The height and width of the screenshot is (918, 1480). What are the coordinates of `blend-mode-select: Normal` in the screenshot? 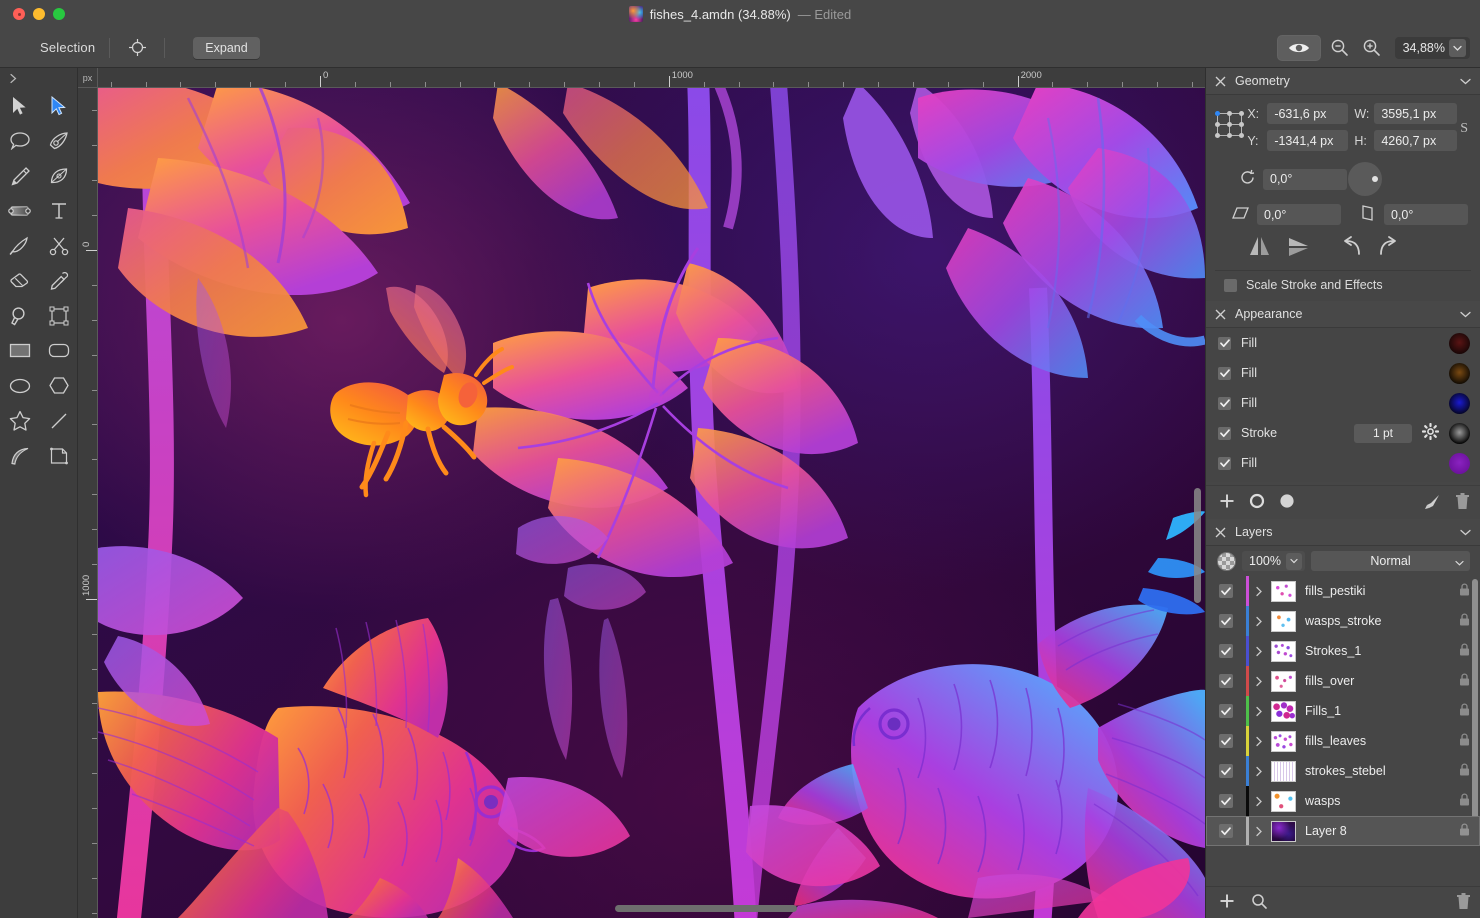 It's located at (1390, 561).